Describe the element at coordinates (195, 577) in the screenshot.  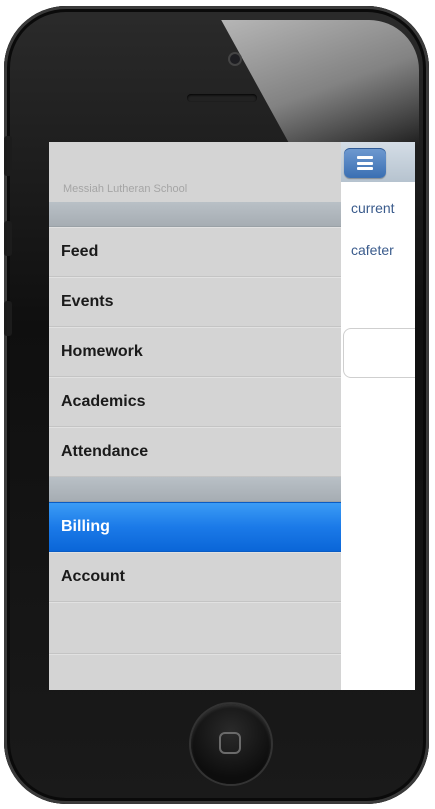
I see `menu-item-account: Account` at that location.